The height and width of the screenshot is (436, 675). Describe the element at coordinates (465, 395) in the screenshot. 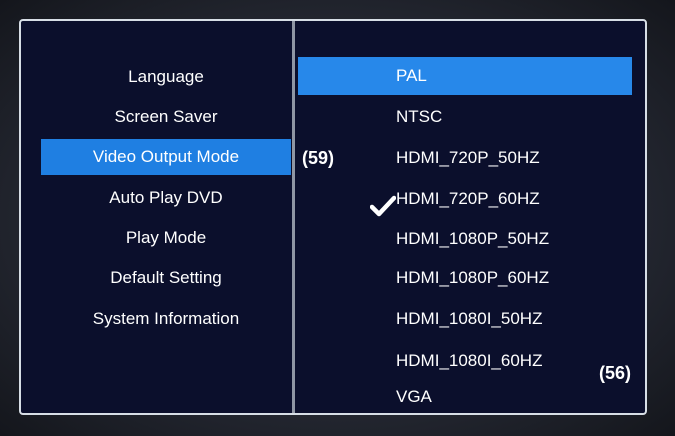

I see `option-vga: VGA` at that location.